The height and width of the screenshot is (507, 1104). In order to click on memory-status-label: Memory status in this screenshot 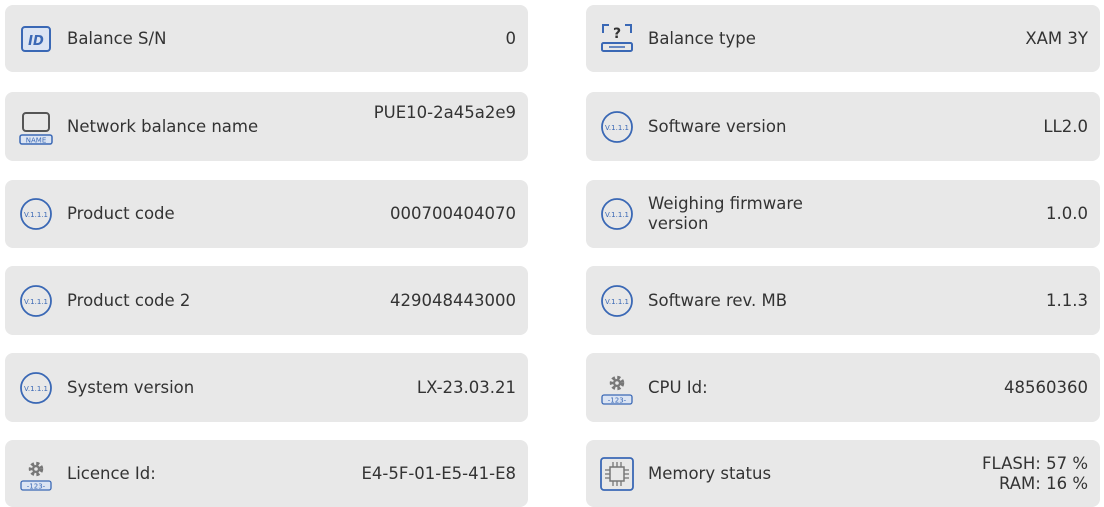, I will do `click(710, 473)`.